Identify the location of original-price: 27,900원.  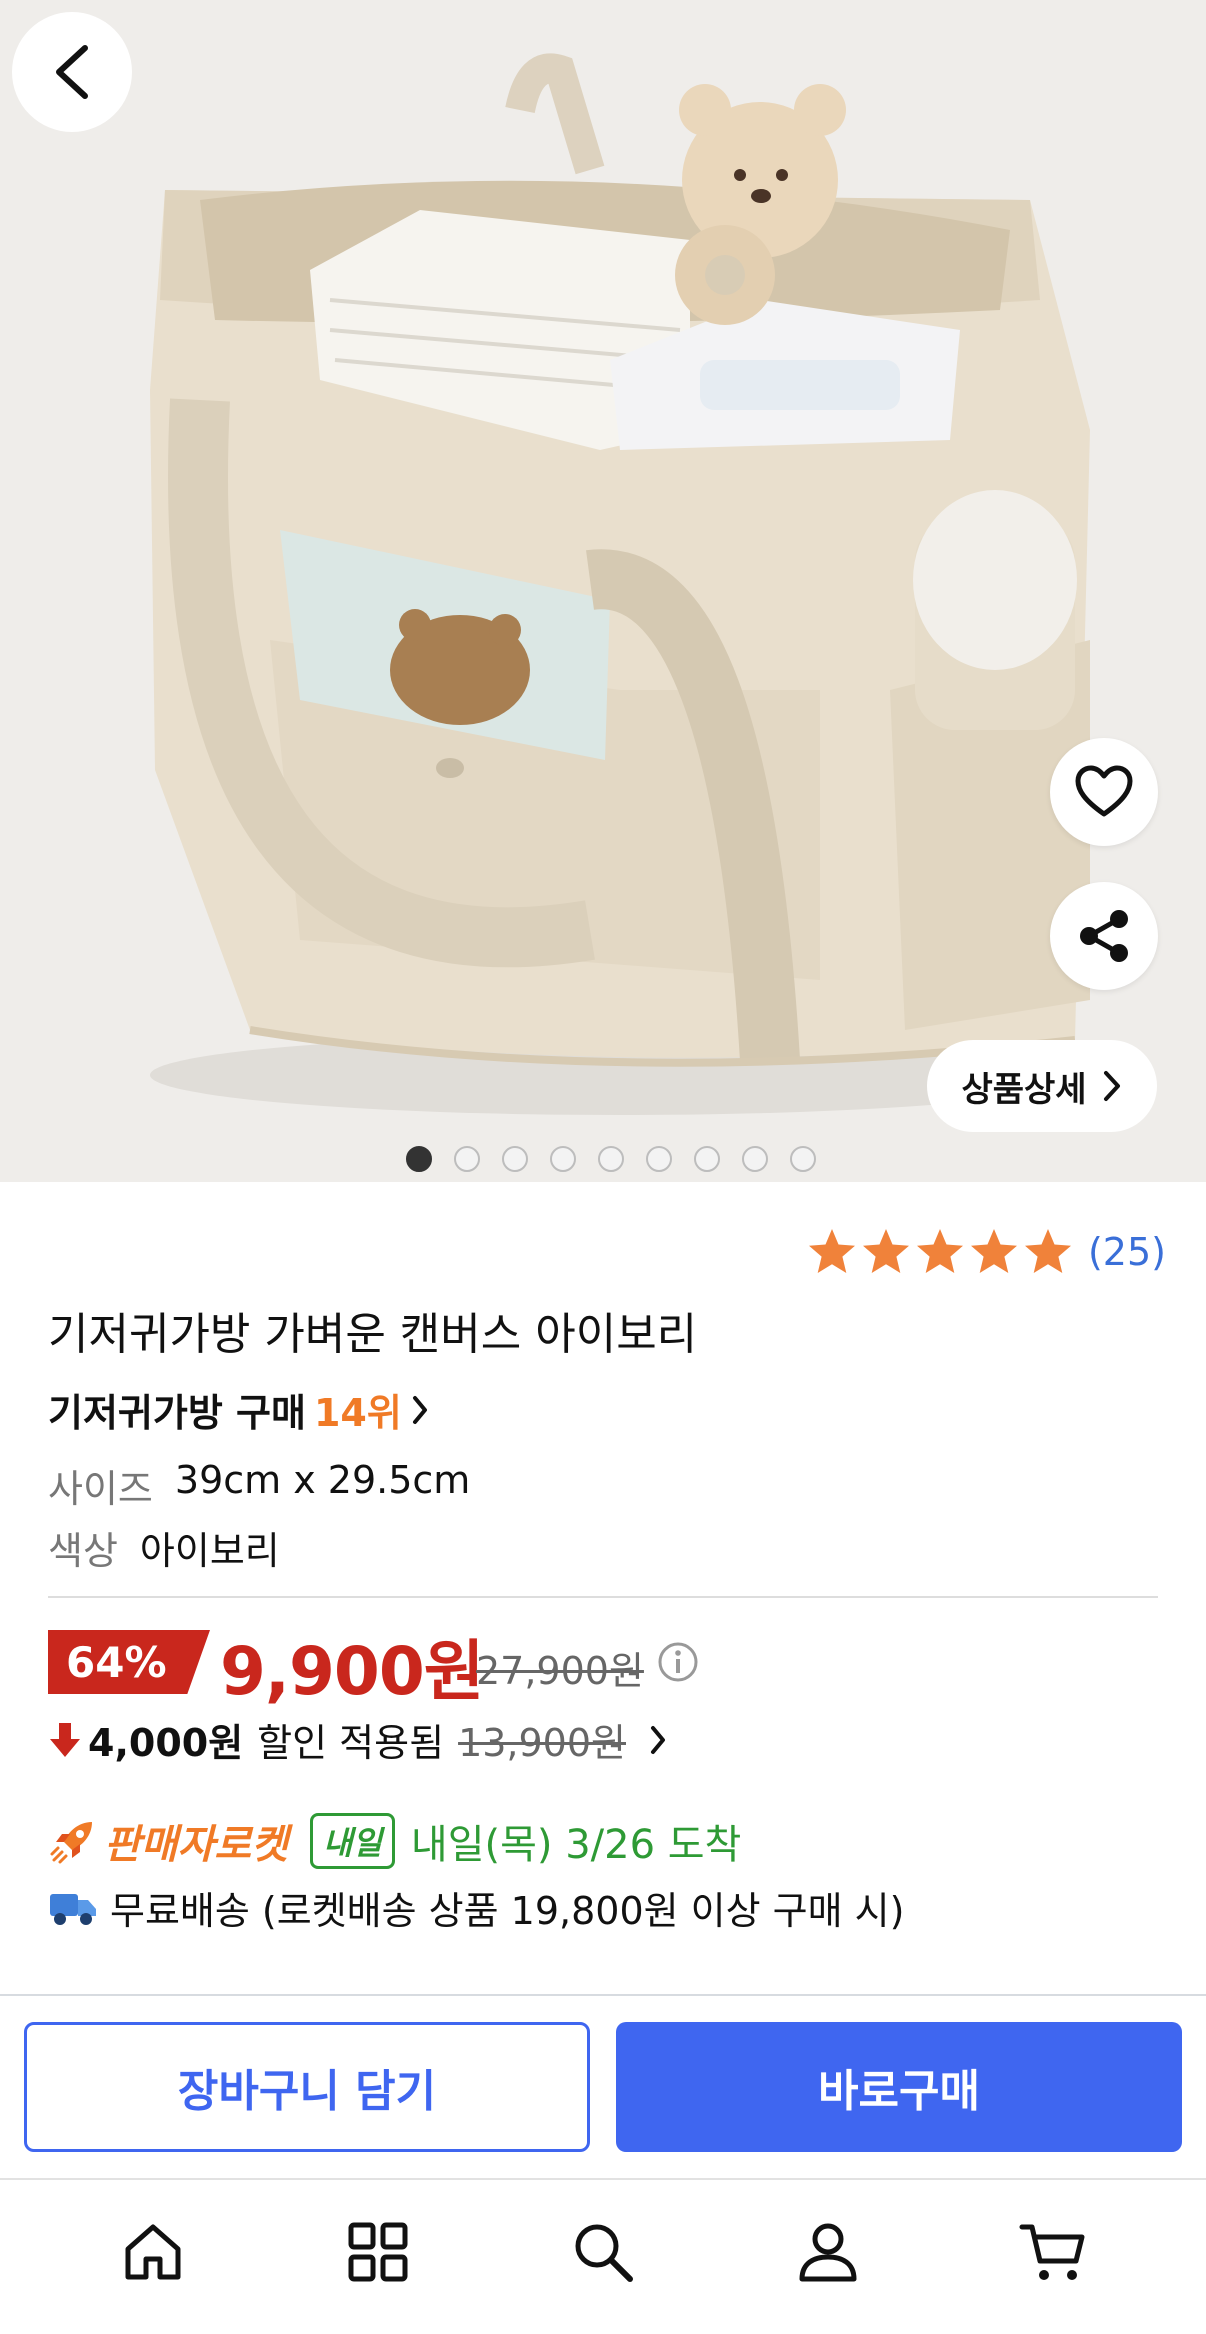
(560, 1671).